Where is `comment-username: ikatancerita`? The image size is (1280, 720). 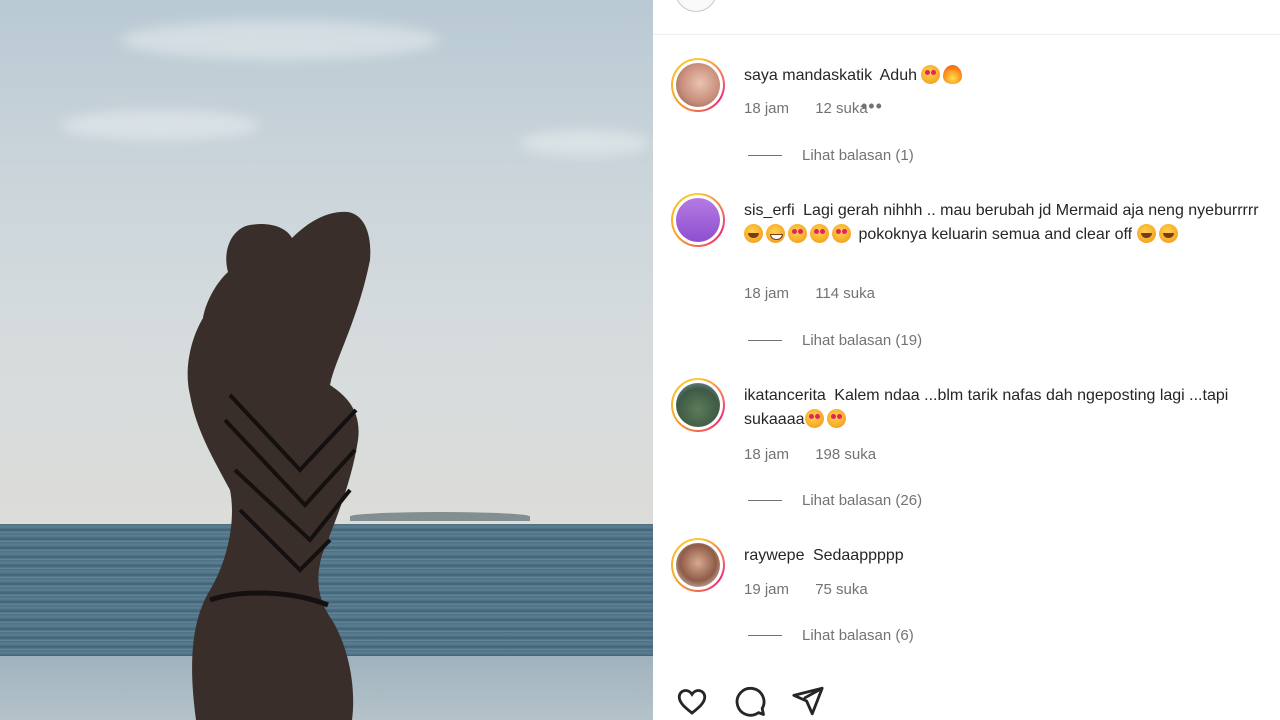
comment-username: ikatancerita is located at coordinates (785, 395).